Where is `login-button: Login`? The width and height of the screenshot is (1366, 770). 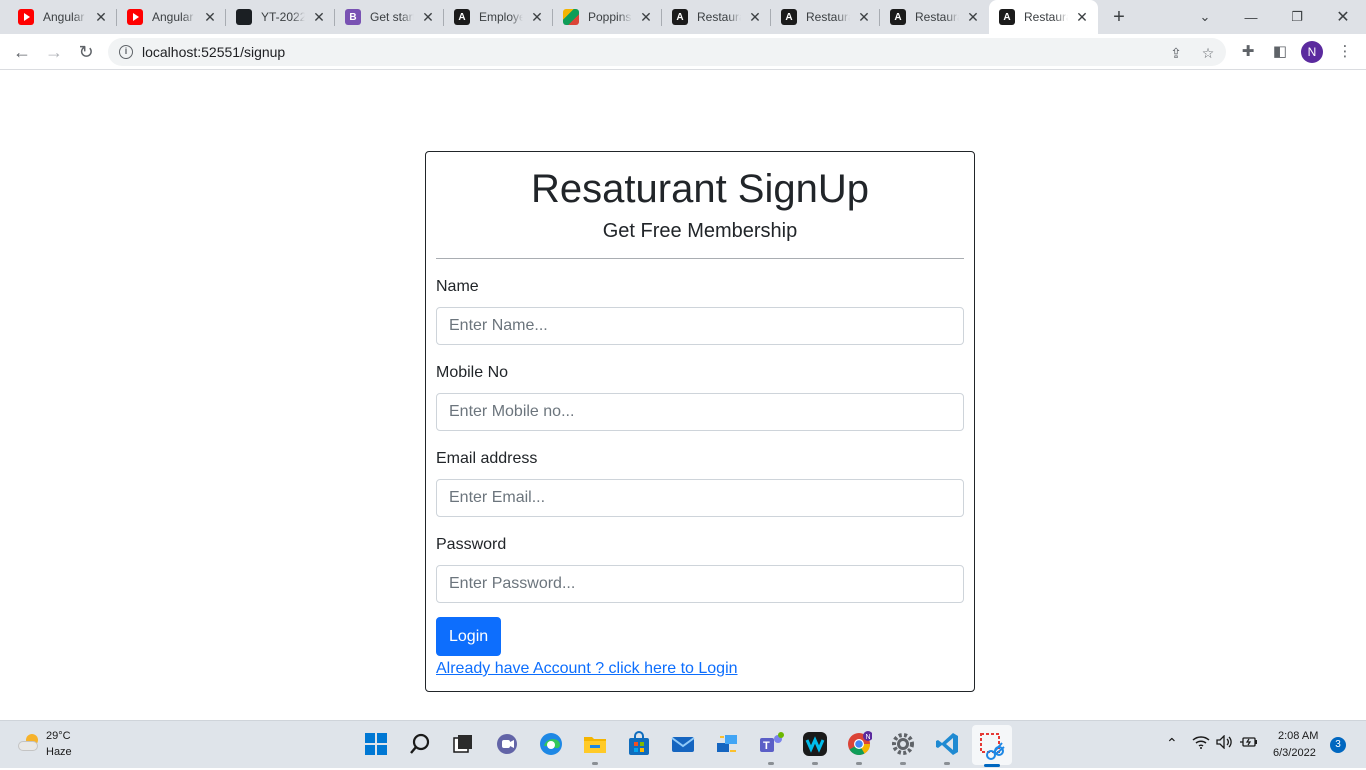
login-button: Login is located at coordinates (469, 636).